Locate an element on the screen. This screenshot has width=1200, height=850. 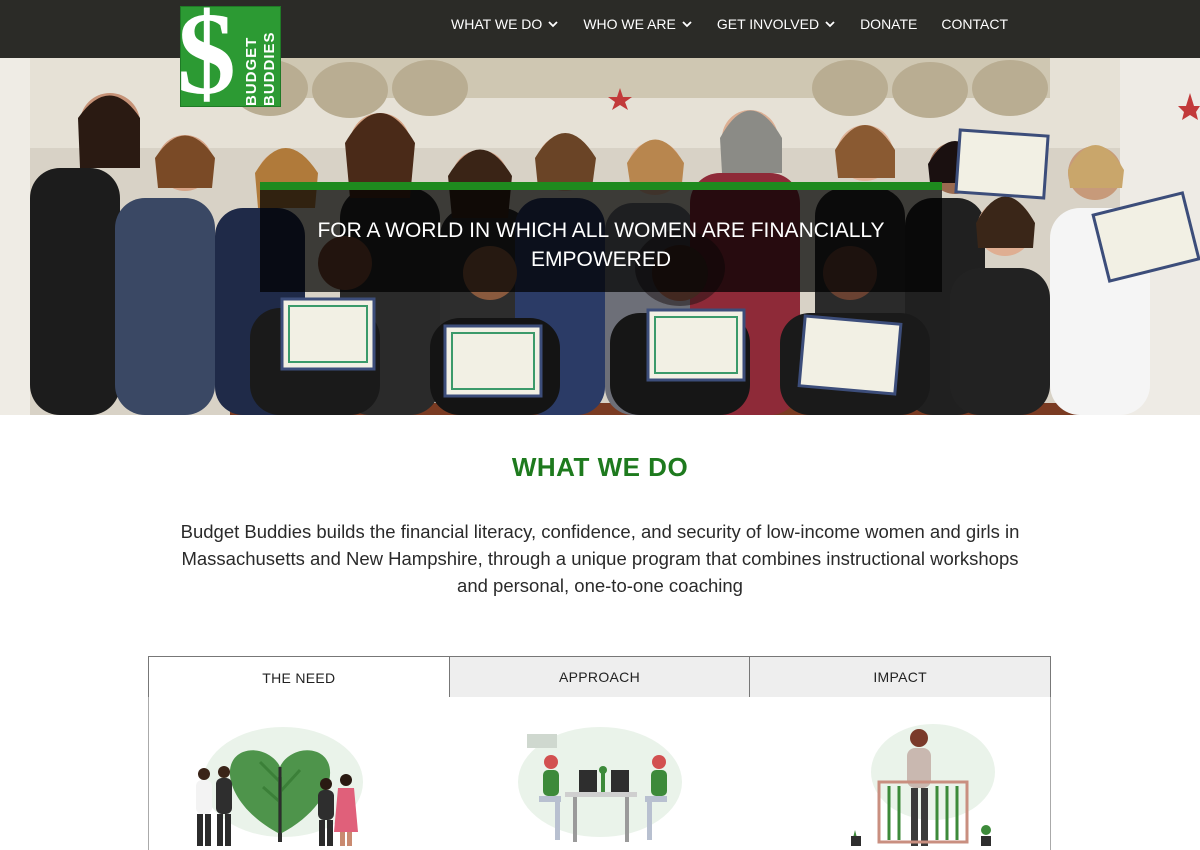
tab-approach: APPROACH is located at coordinates (600, 677).